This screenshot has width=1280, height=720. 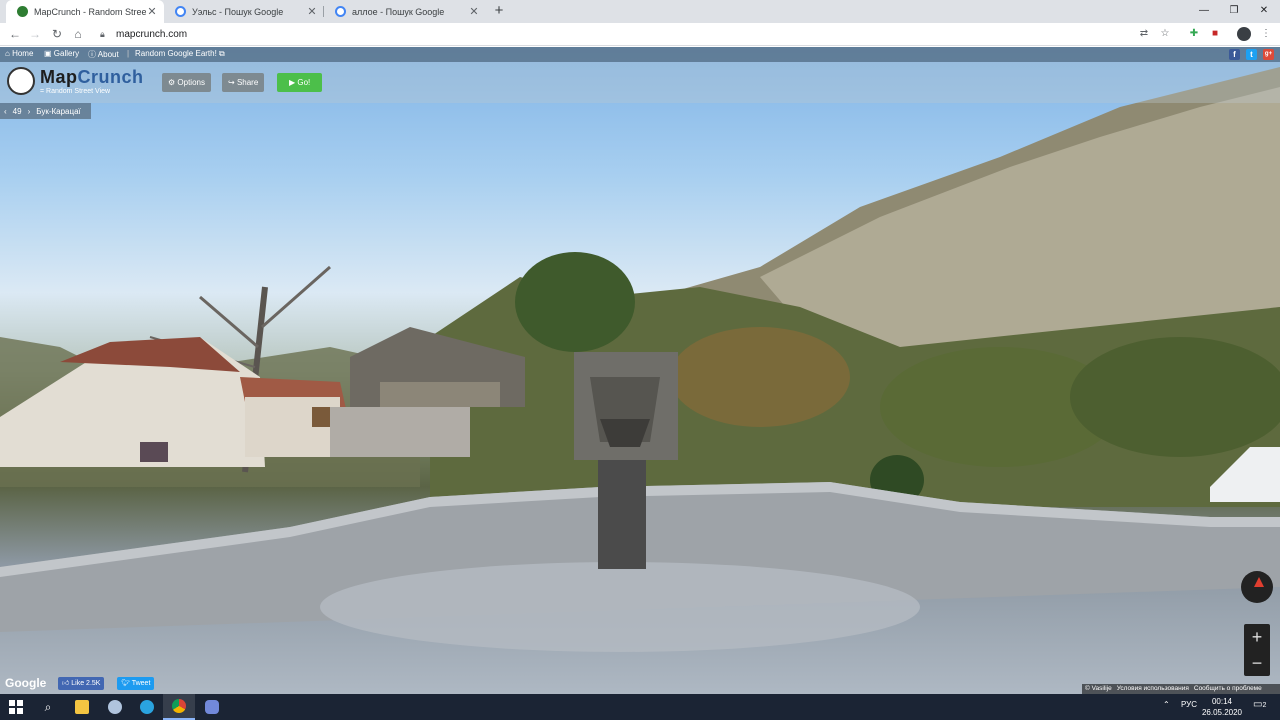 I want to click on facebook-like-button: 👍︎ Like 2.5K, so click(x=81, y=683).